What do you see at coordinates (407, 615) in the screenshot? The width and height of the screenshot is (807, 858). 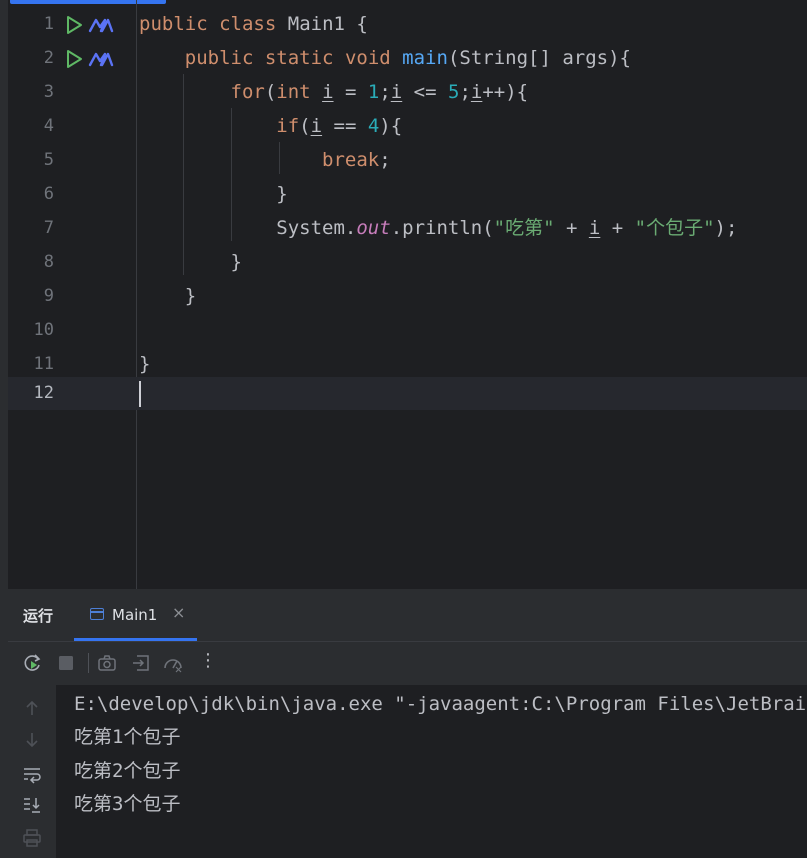 I see `run-panel-header: 运行 Main1 ×` at bounding box center [407, 615].